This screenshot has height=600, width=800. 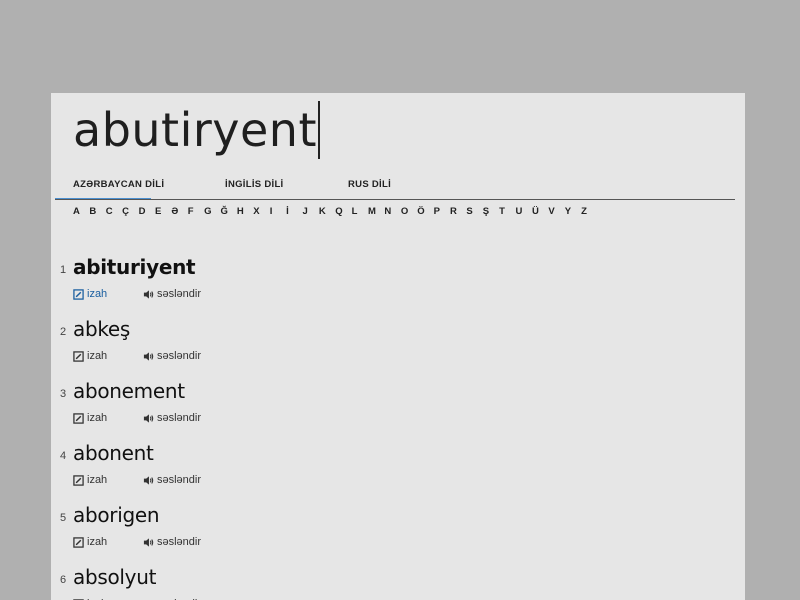 I want to click on alphabet-letter: Z, so click(x=589, y=213).